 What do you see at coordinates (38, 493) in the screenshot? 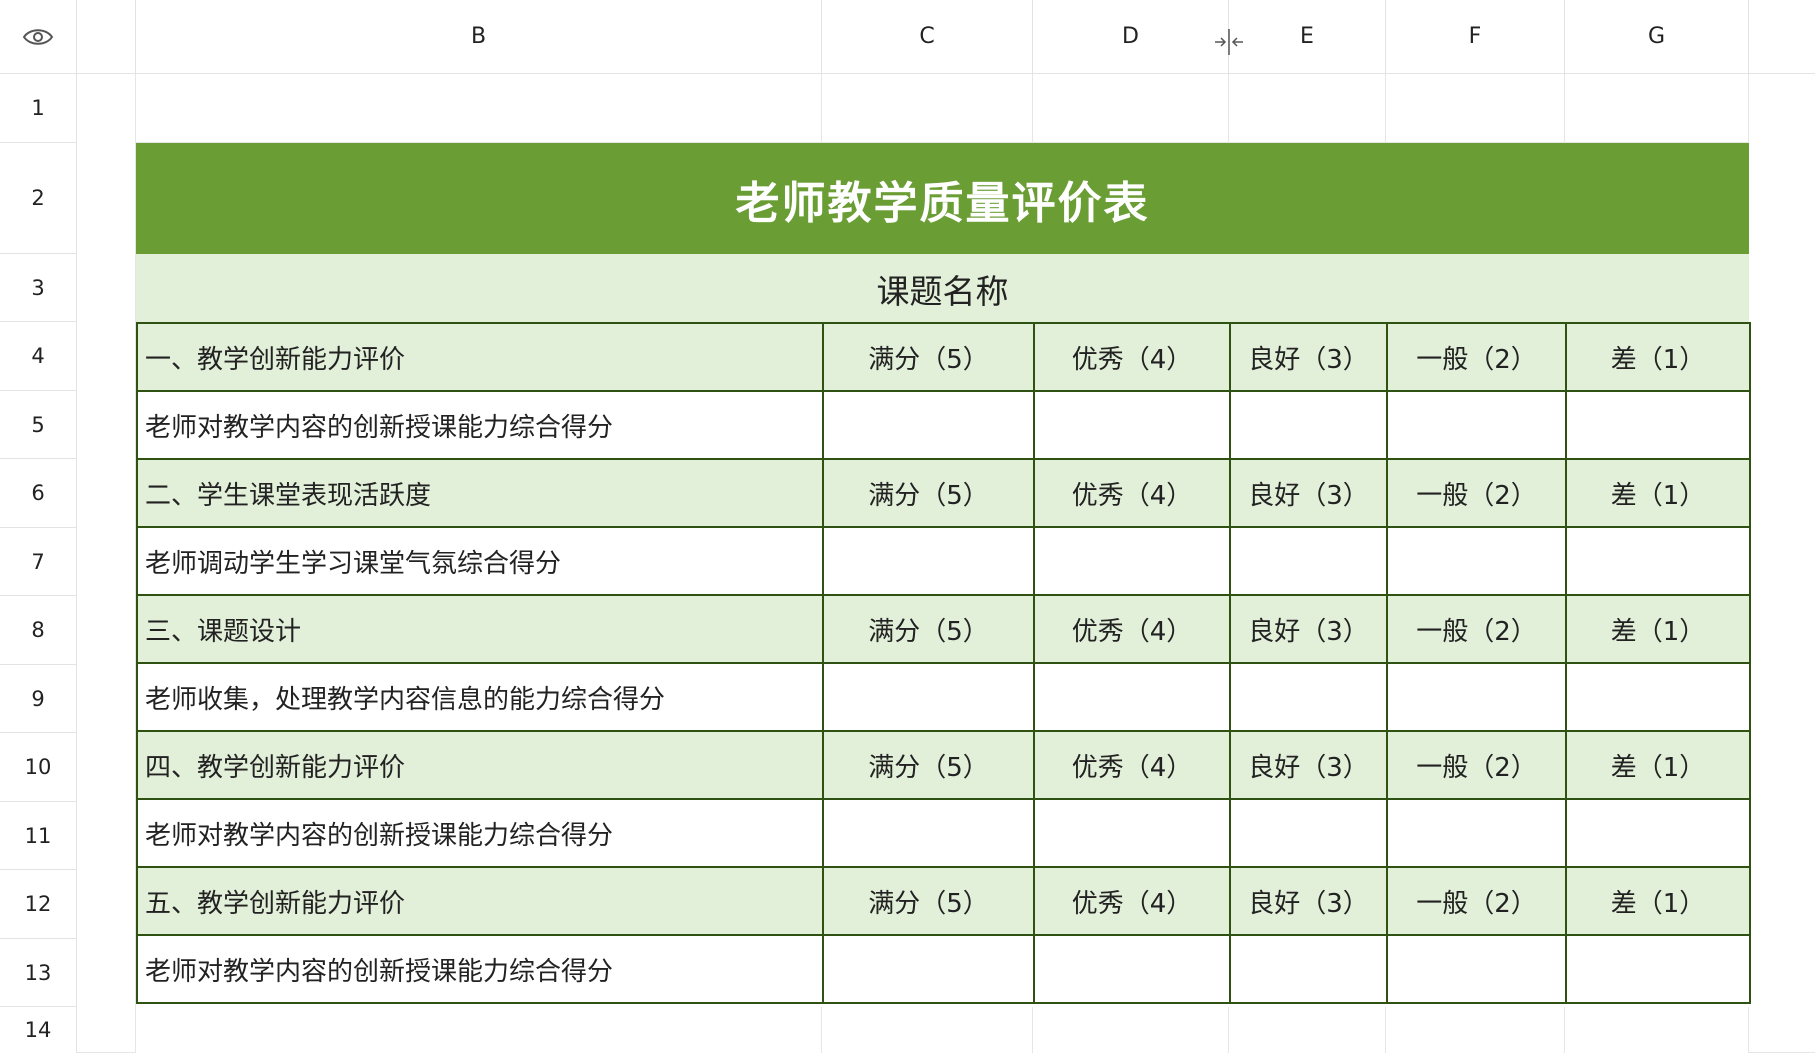
I see `row-header-6: 6` at bounding box center [38, 493].